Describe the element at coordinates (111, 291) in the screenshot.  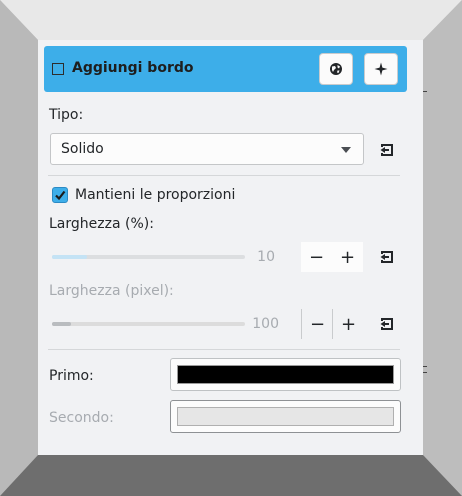
I see `width-pixel-label: Larghezza (pixel):` at that location.